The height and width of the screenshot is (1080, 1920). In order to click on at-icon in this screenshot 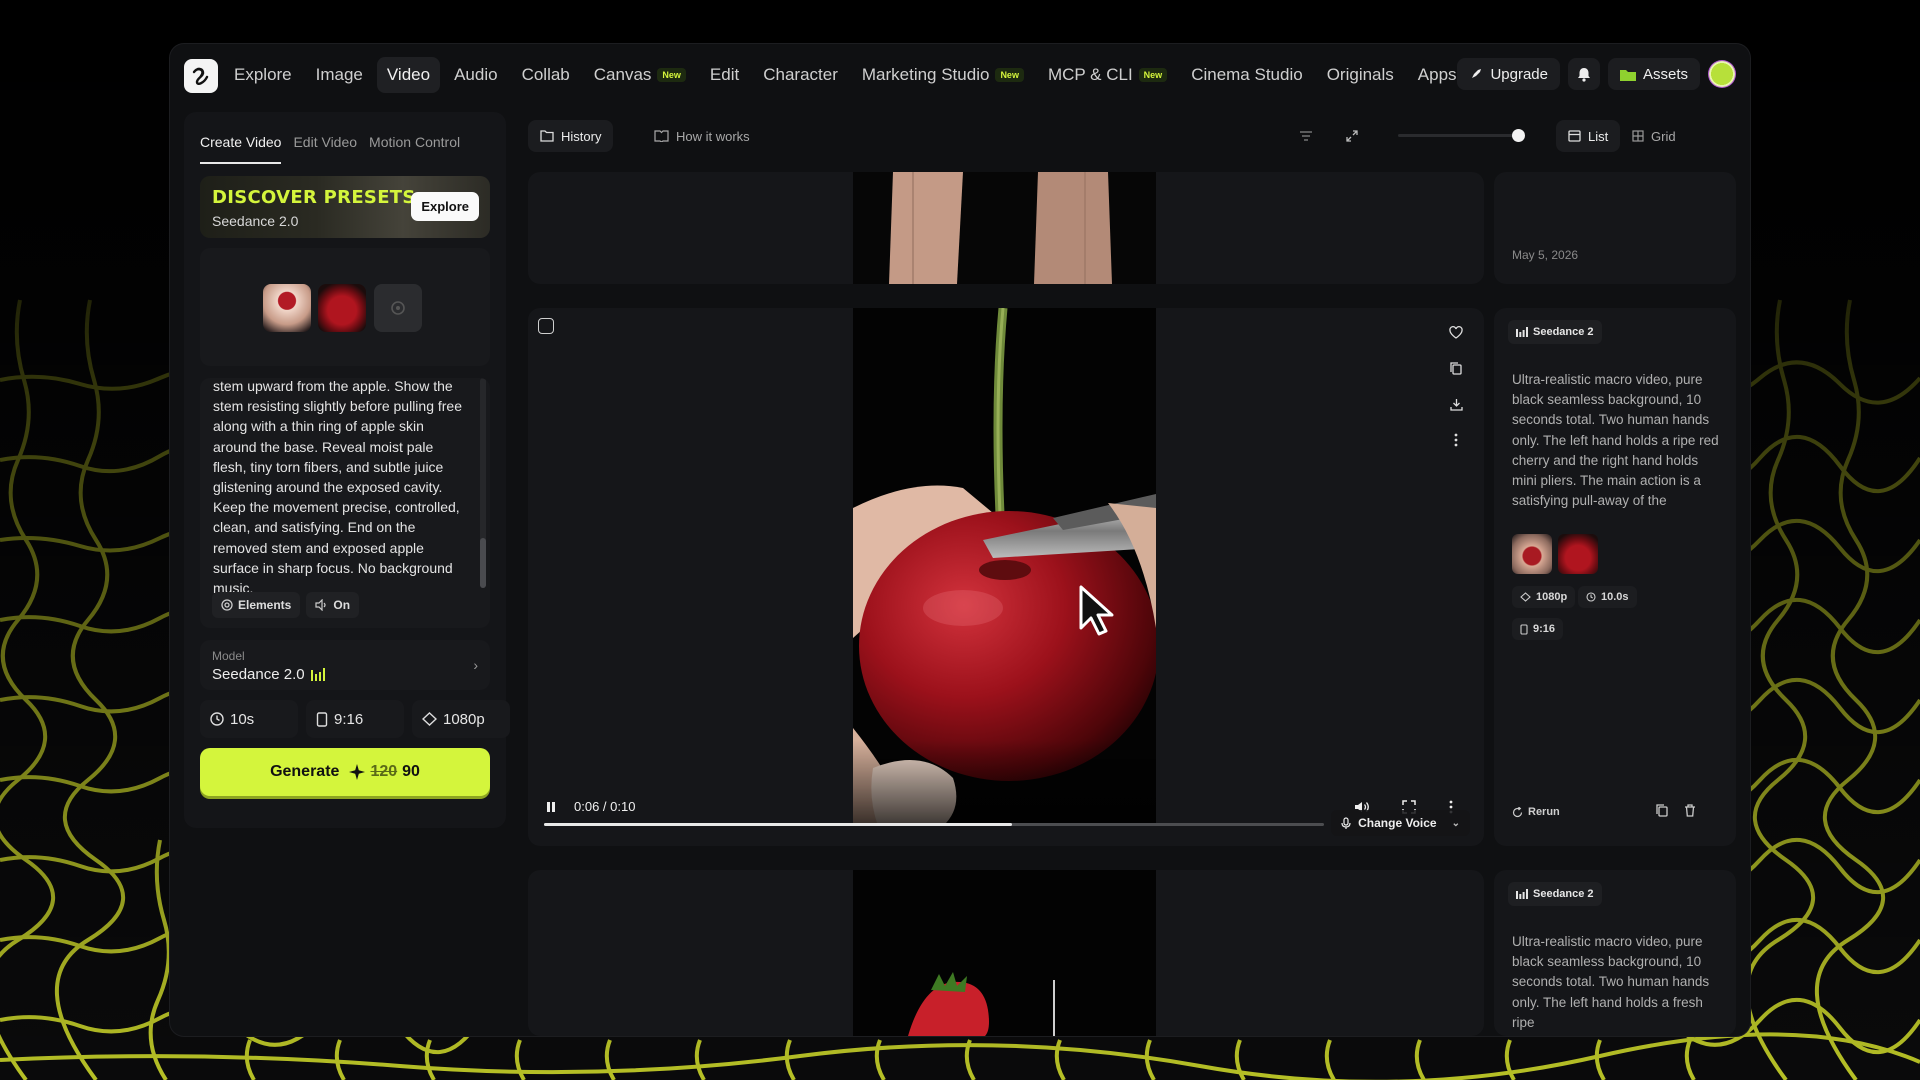, I will do `click(227, 605)`.